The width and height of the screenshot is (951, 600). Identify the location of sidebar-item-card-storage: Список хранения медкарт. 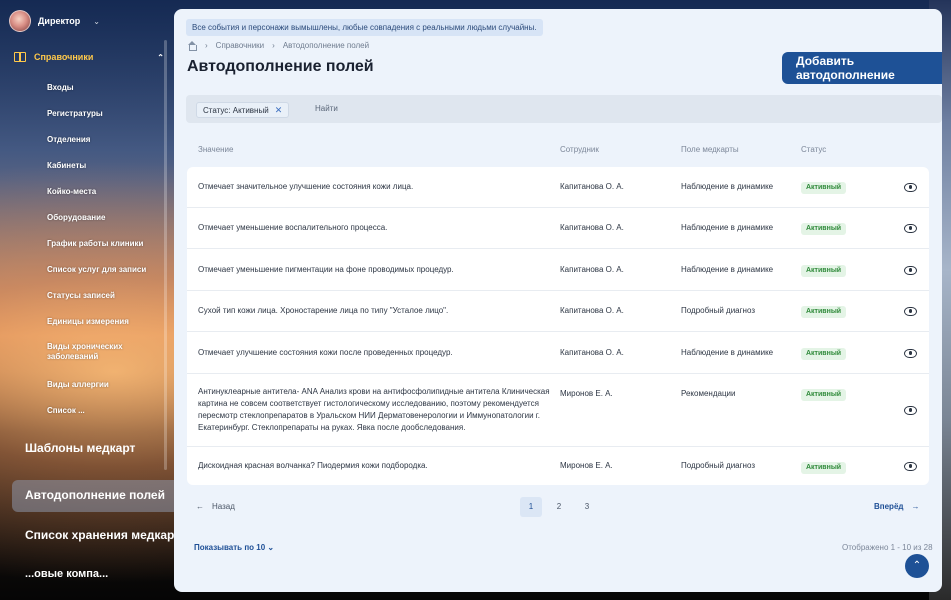
(102, 535).